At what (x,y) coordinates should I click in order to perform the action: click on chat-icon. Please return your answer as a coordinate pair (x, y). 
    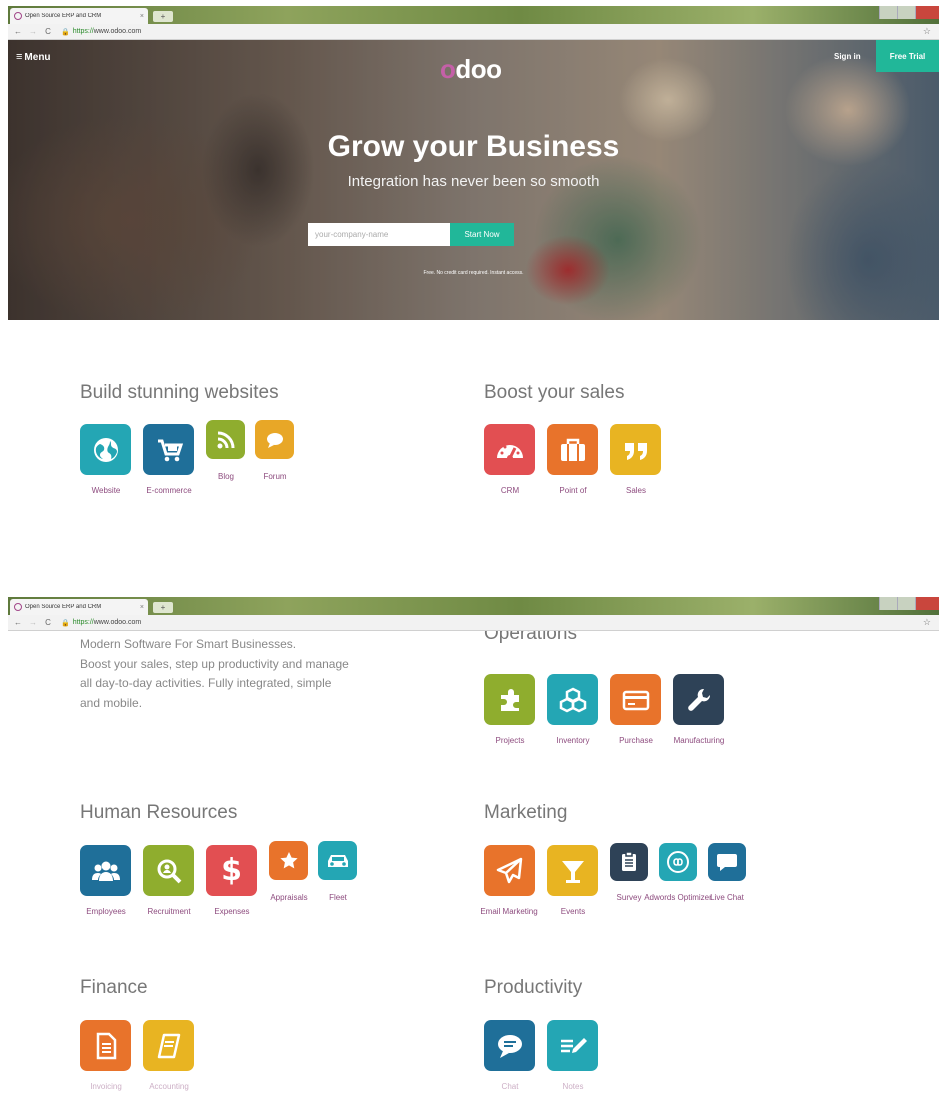
    Looking at the image, I should click on (274, 439).